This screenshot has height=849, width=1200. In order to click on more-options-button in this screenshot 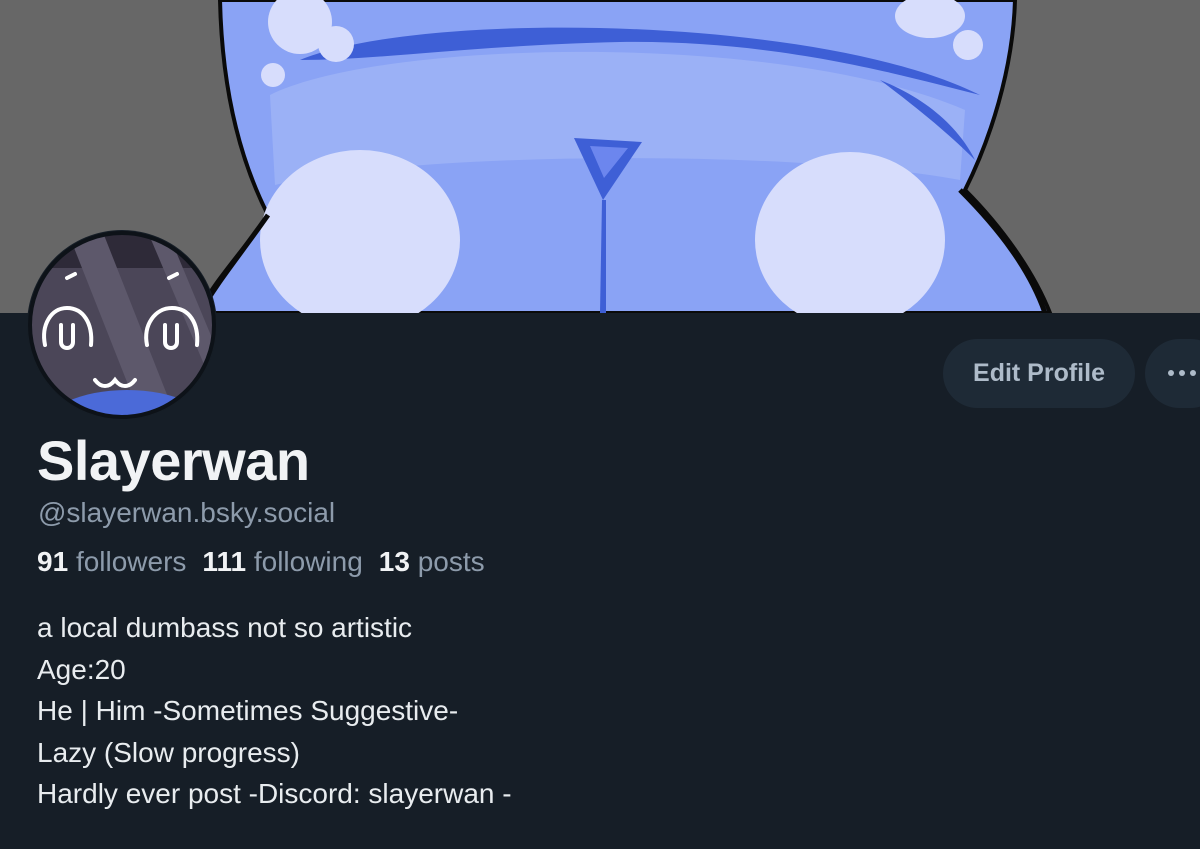, I will do `click(1172, 373)`.